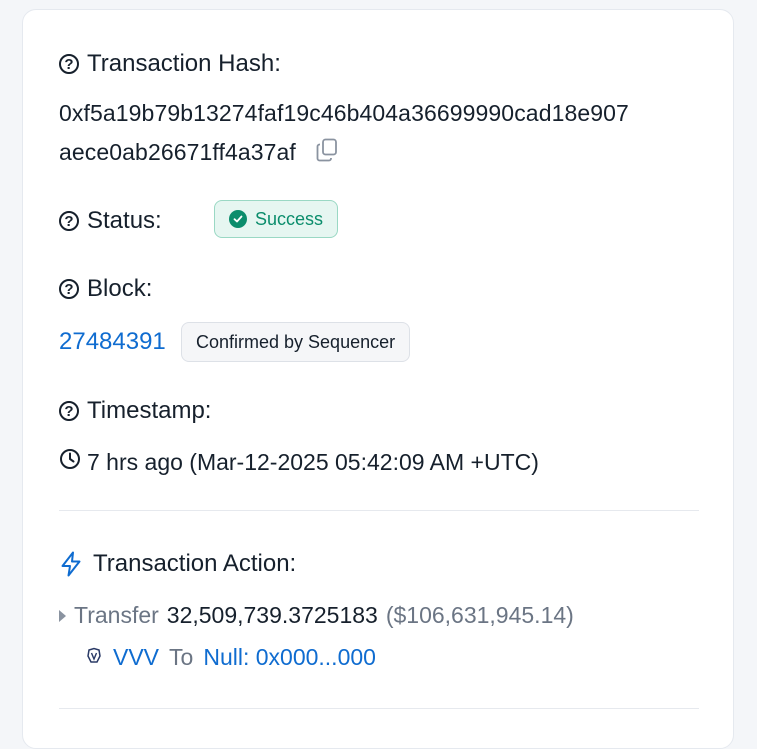  I want to click on caret-right-icon, so click(62, 615).